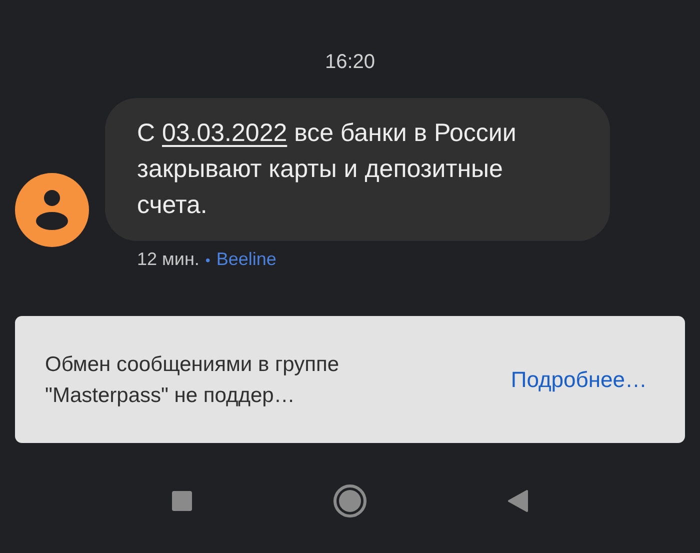 The image size is (700, 553). I want to click on message-age: 12 мин., so click(168, 259).